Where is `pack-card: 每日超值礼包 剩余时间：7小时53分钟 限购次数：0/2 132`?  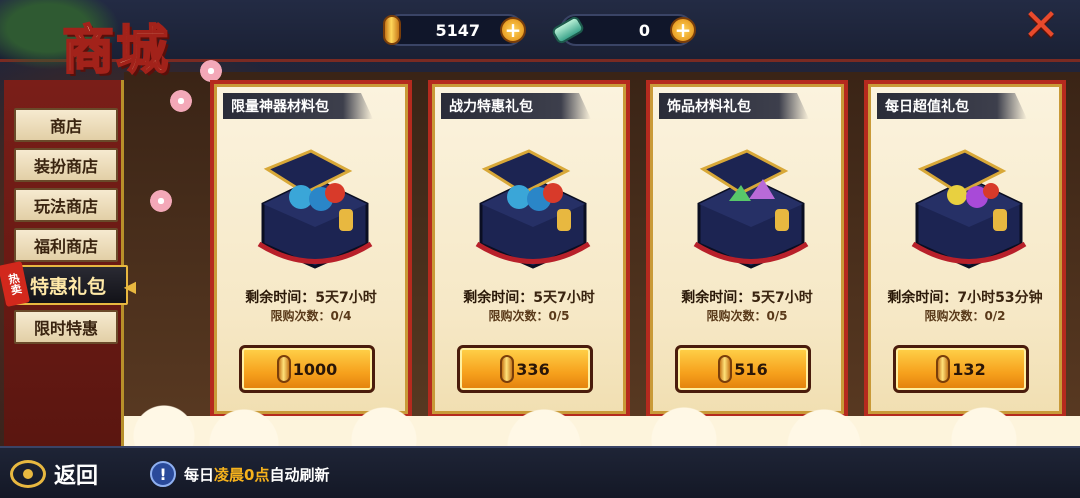 pack-card: 每日超值礼包 剩余时间：7小时53分钟 限购次数：0/2 132 is located at coordinates (965, 249).